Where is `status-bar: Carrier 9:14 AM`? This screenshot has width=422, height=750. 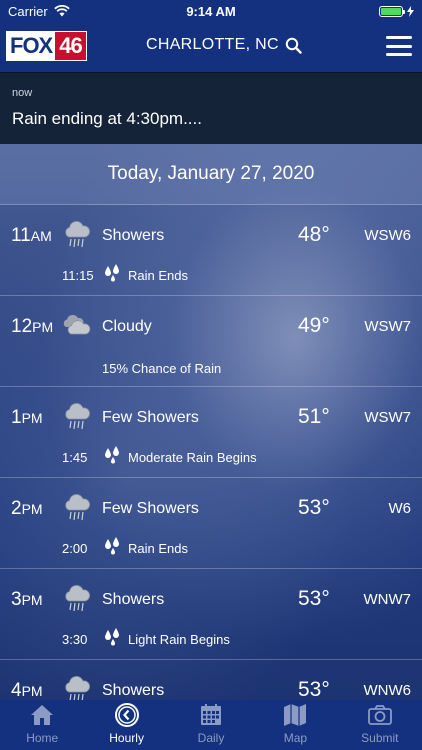 status-bar: Carrier 9:14 AM is located at coordinates (211, 11).